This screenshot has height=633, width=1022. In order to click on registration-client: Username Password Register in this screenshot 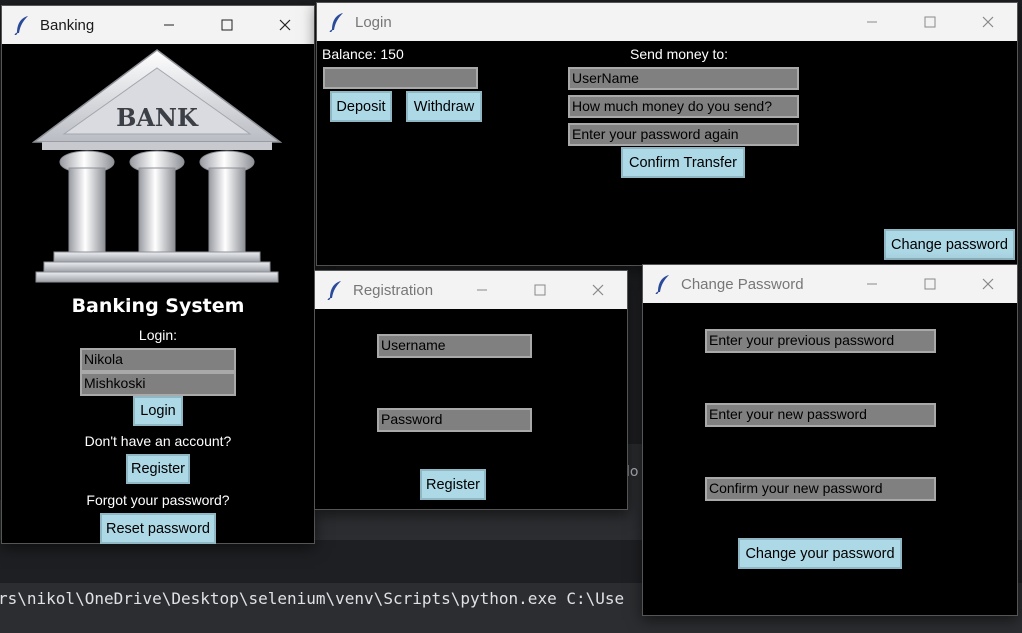, I will do `click(471, 409)`.